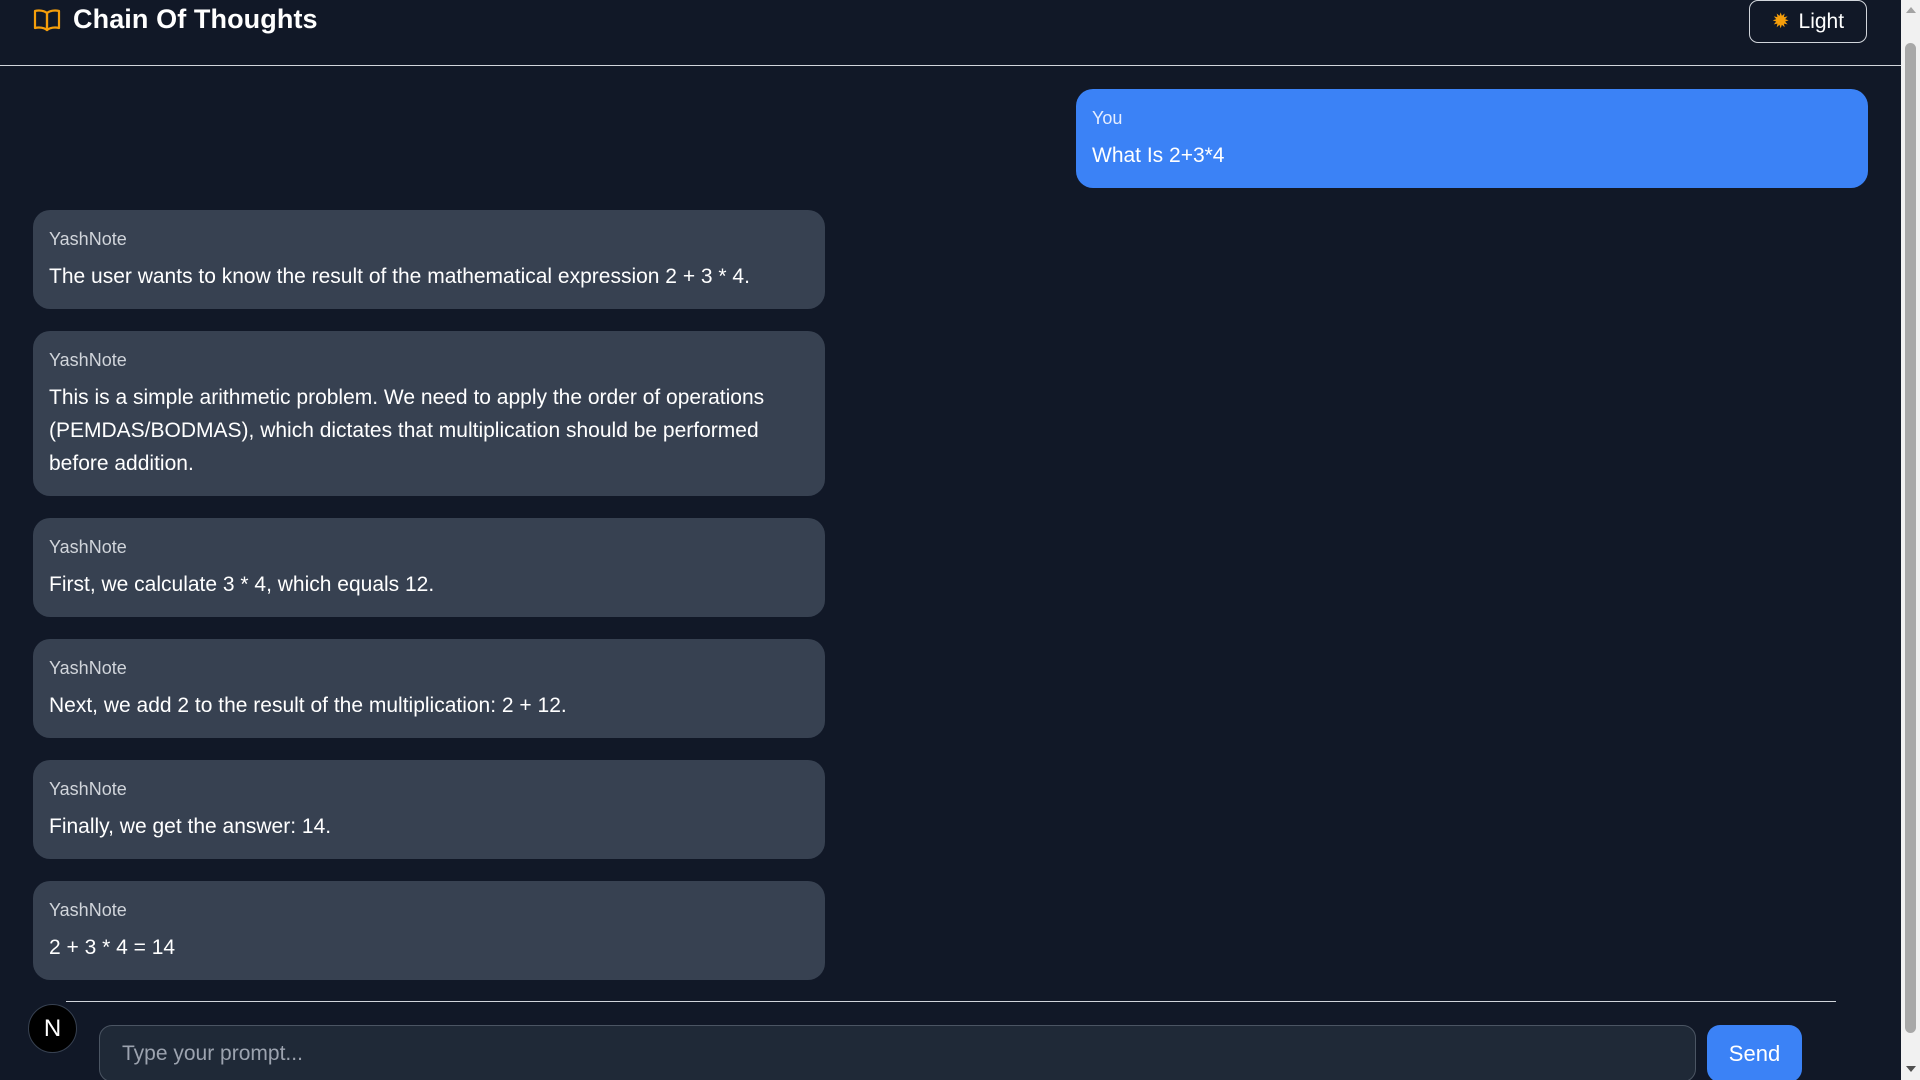 The image size is (1920, 1080). Describe the element at coordinates (1911, 10) in the screenshot. I see `scroll-up-arrow-icon` at that location.